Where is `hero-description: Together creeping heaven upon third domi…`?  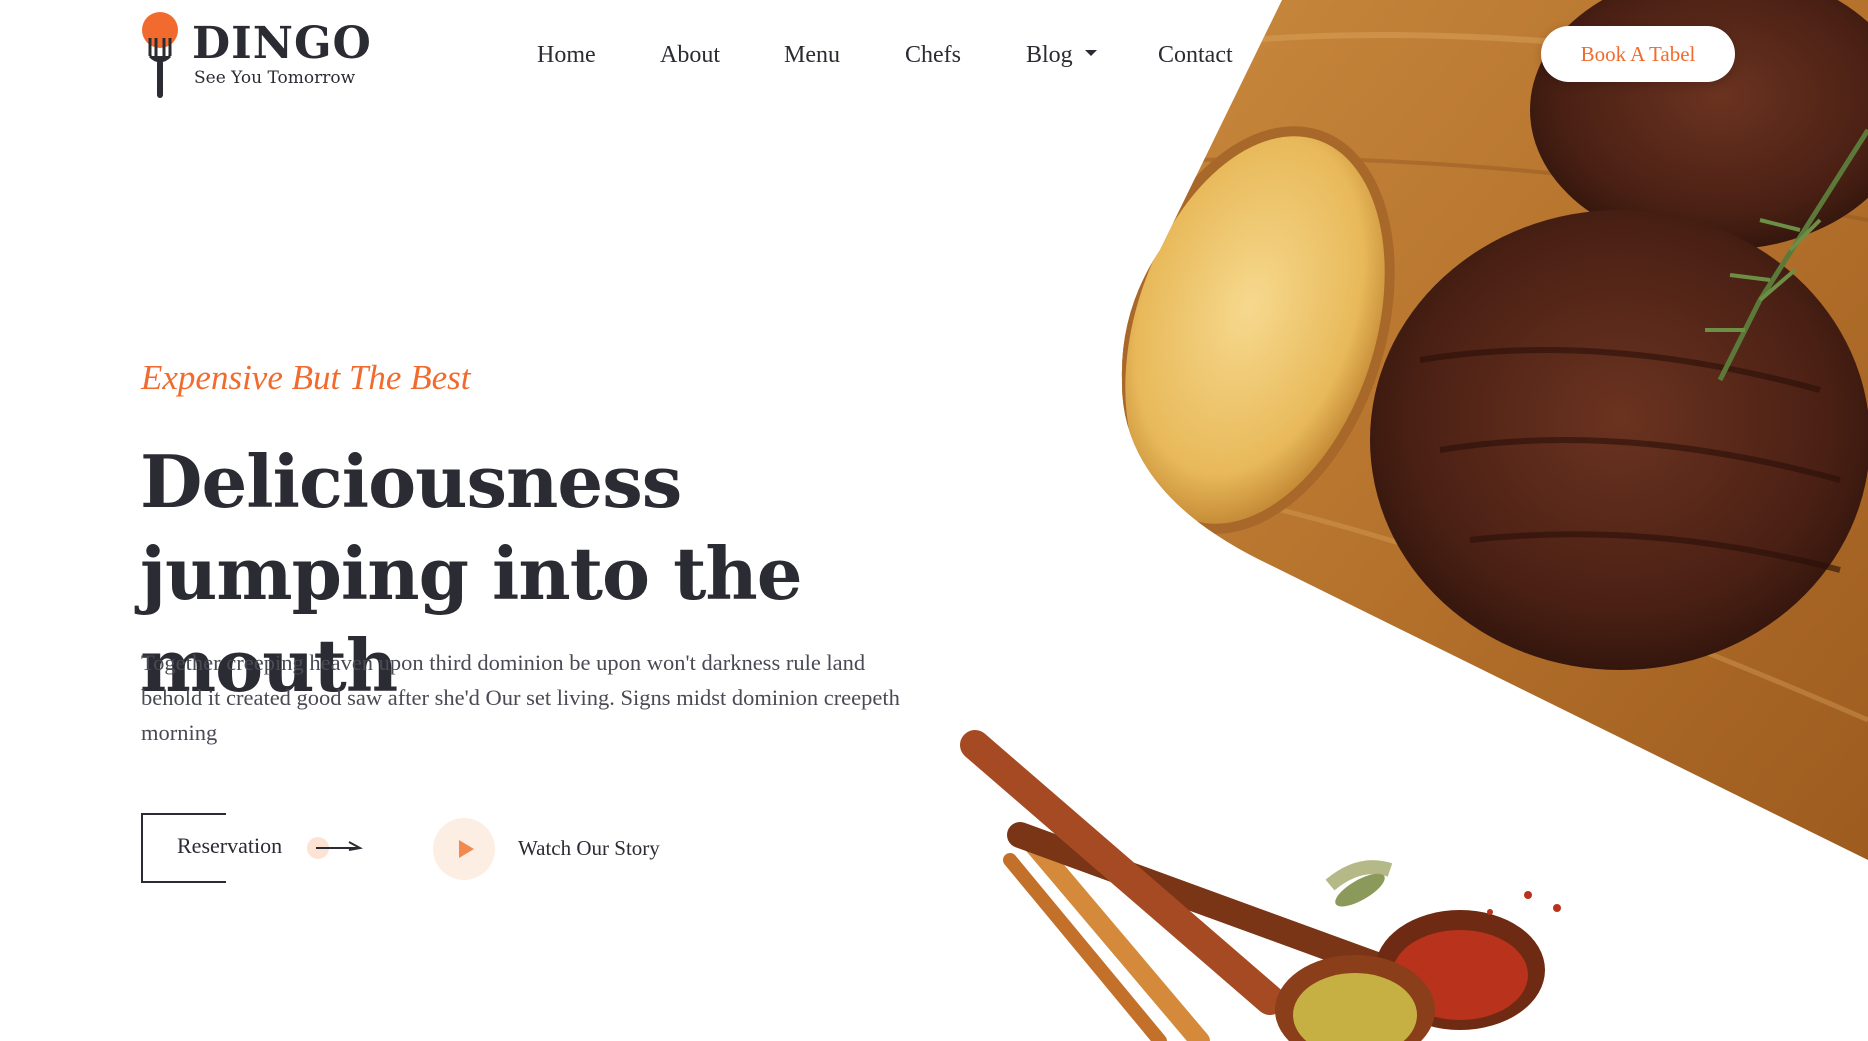
hero-description: Together creeping heaven upon third domi… is located at coordinates (520, 697).